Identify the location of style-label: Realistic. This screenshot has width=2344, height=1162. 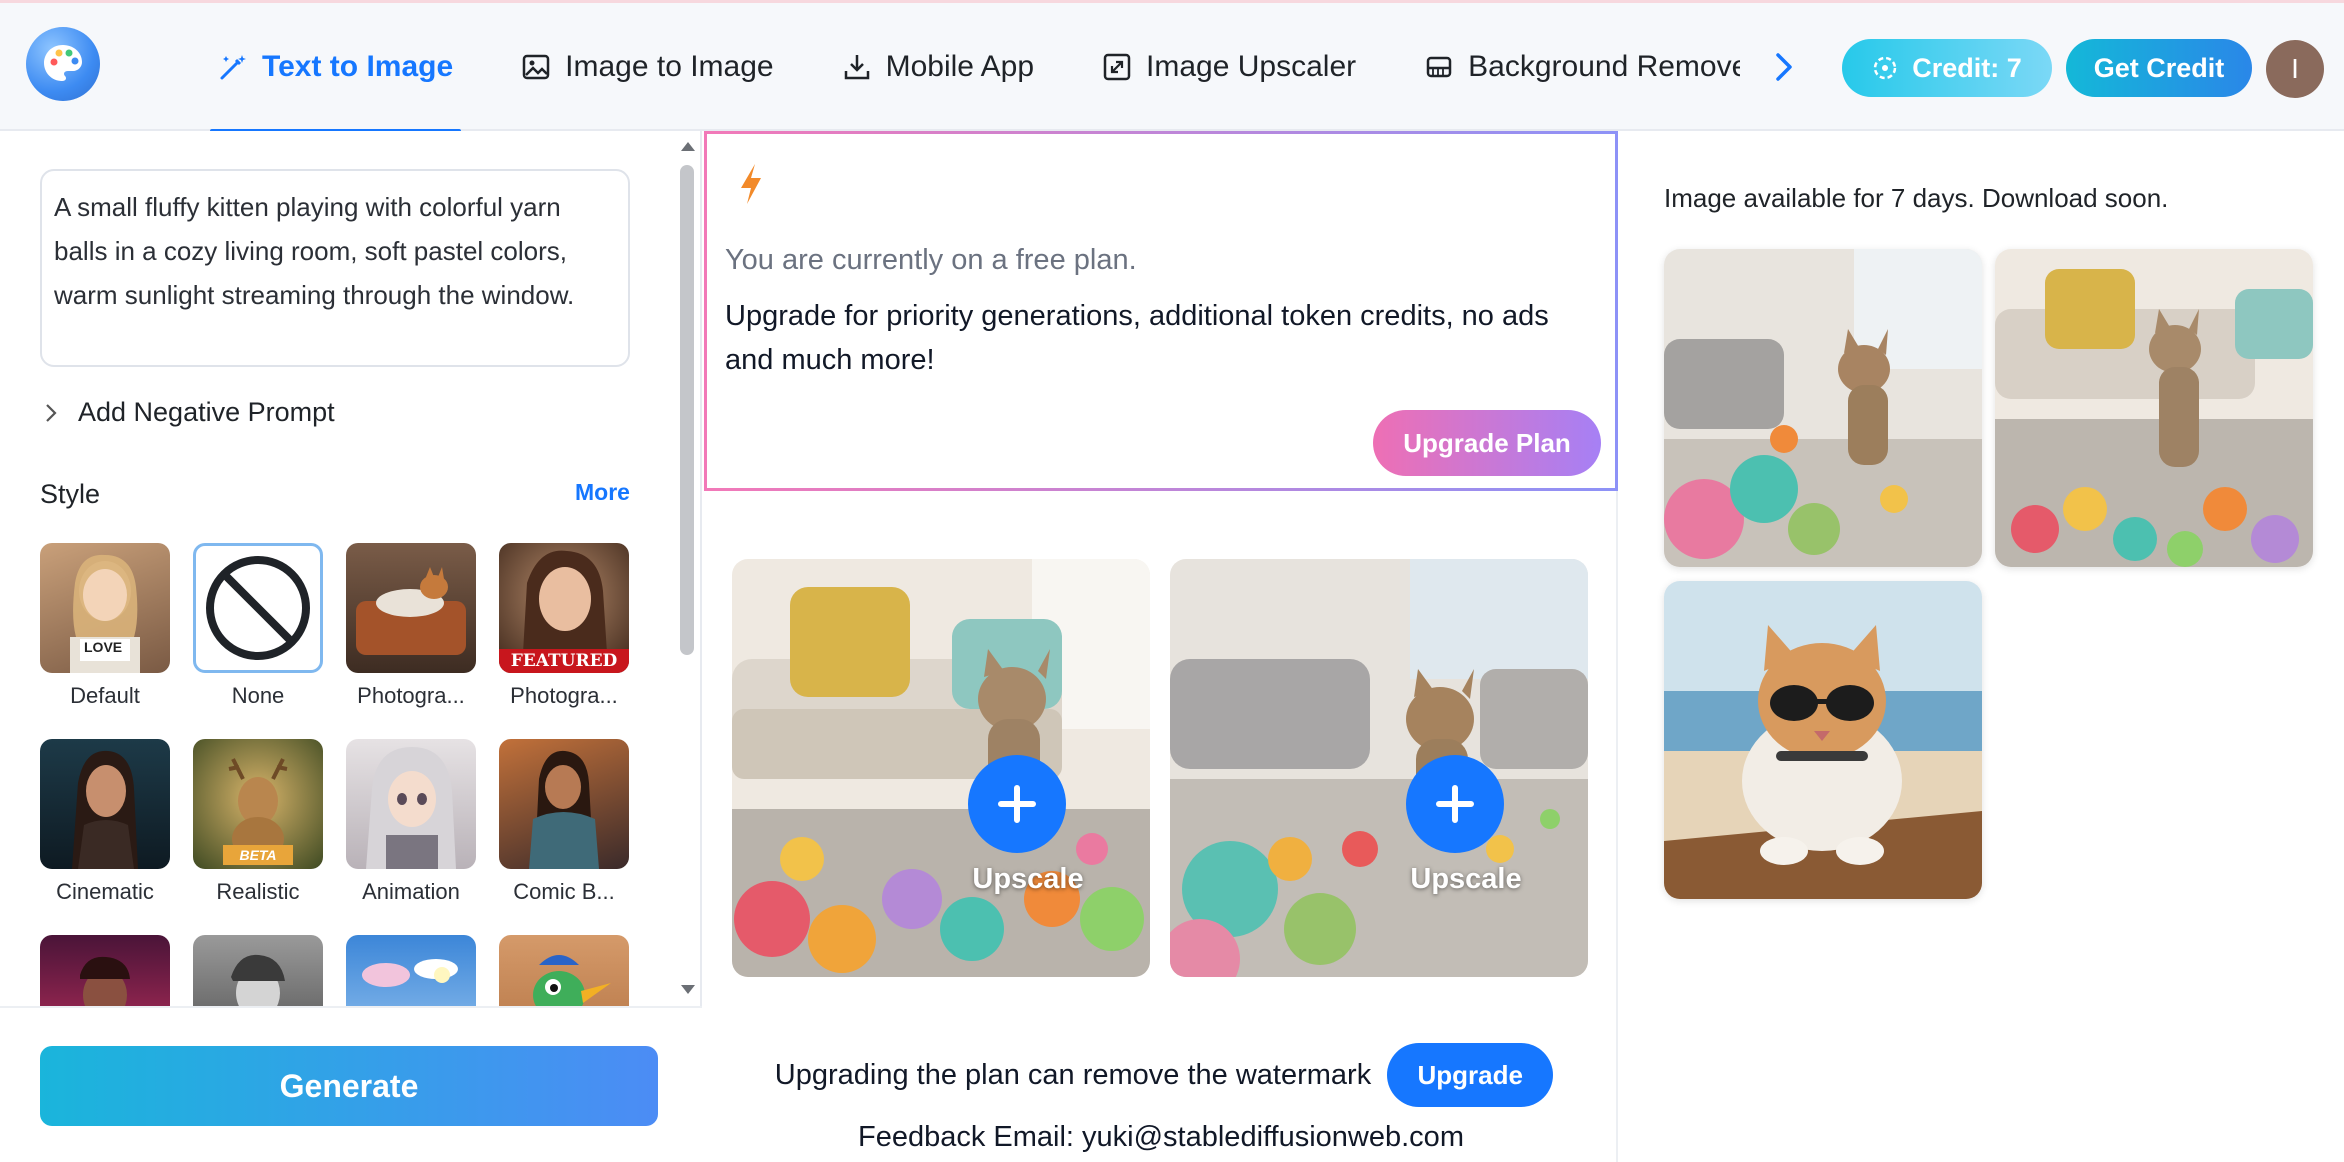
(258, 891).